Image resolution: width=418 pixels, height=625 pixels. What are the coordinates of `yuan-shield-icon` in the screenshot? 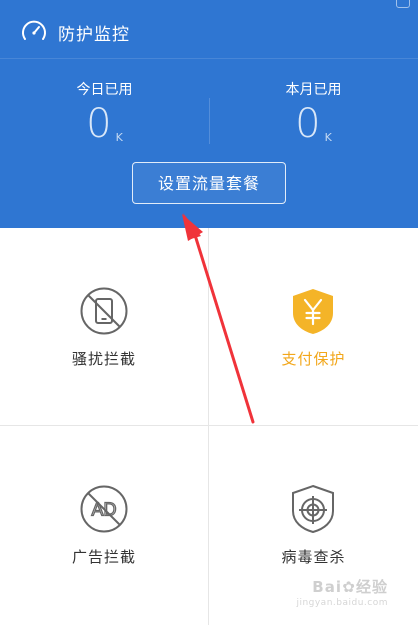 It's located at (313, 311).